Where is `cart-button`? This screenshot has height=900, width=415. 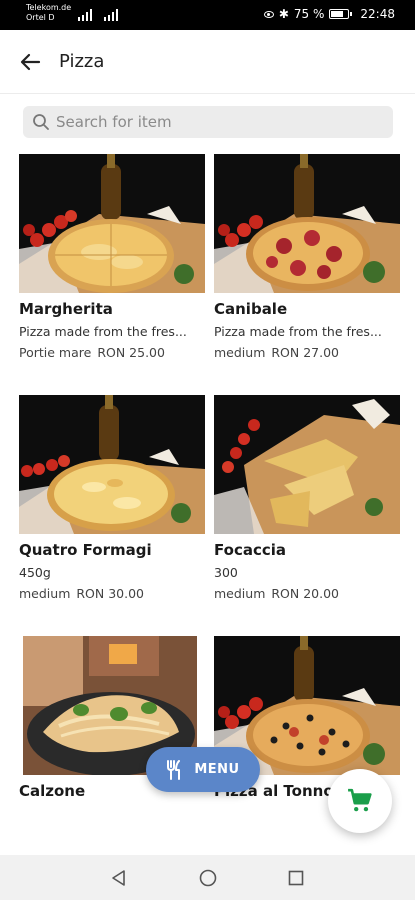
cart-button is located at coordinates (360, 801).